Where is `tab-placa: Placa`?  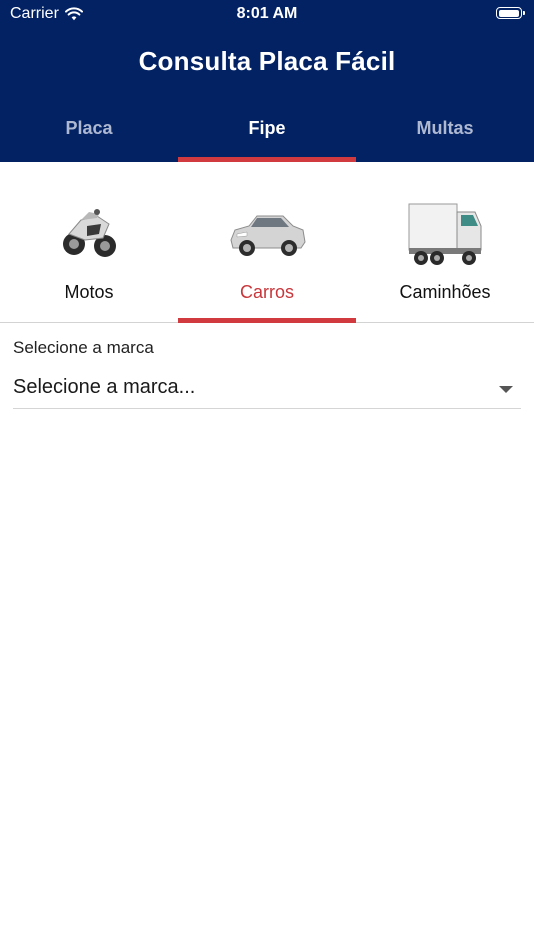 tab-placa: Placa is located at coordinates (89, 133).